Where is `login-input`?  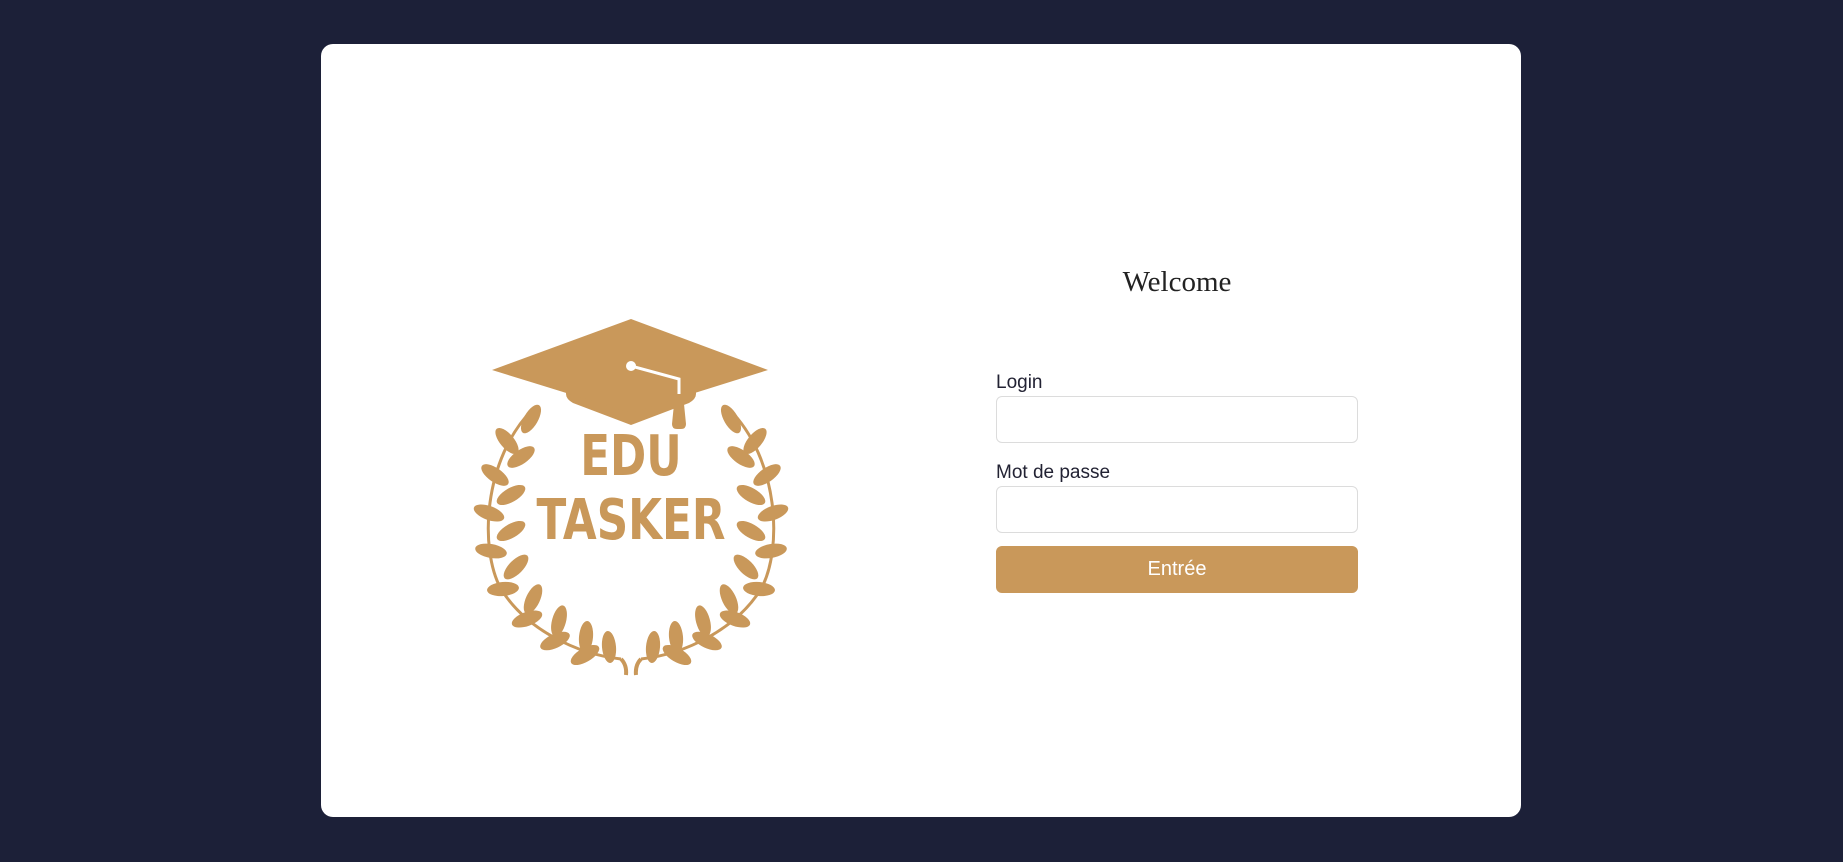 login-input is located at coordinates (1177, 419).